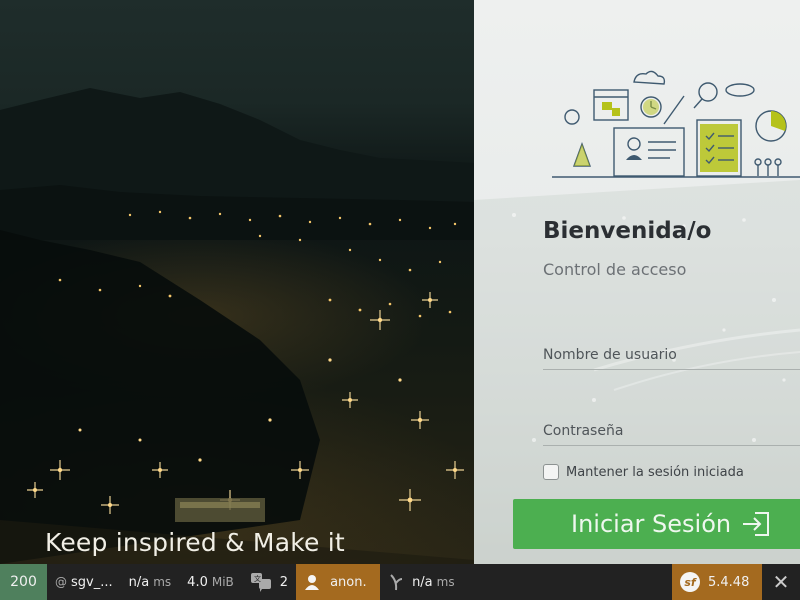  I want to click on svg-text: 文, so click(257, 578).